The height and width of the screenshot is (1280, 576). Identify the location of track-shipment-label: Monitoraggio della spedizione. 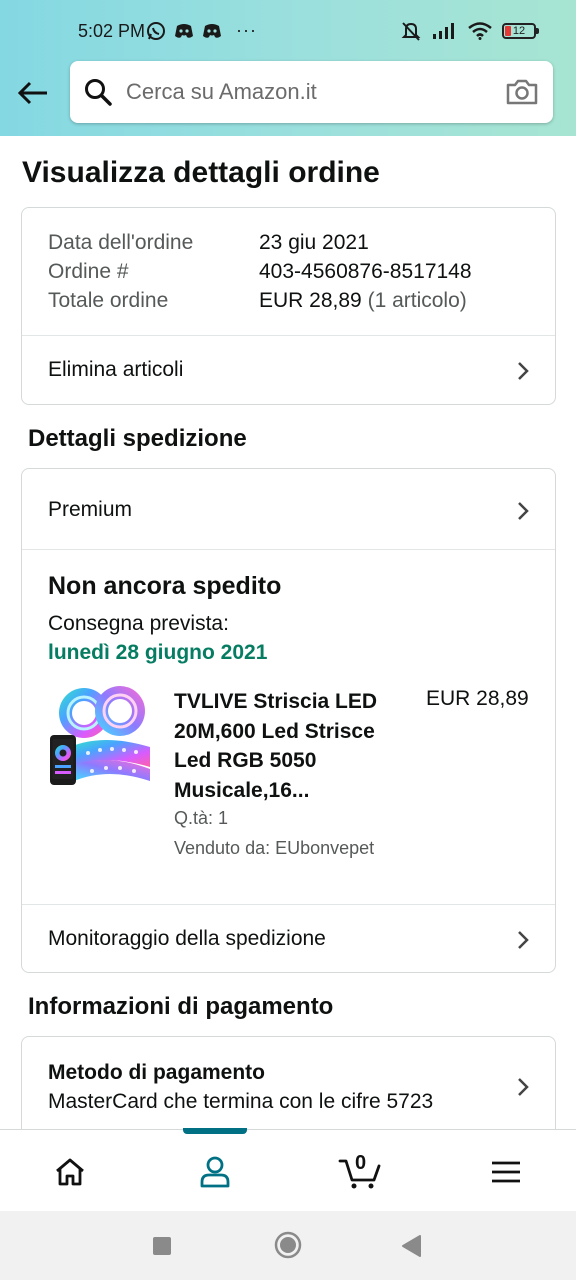
(187, 938).